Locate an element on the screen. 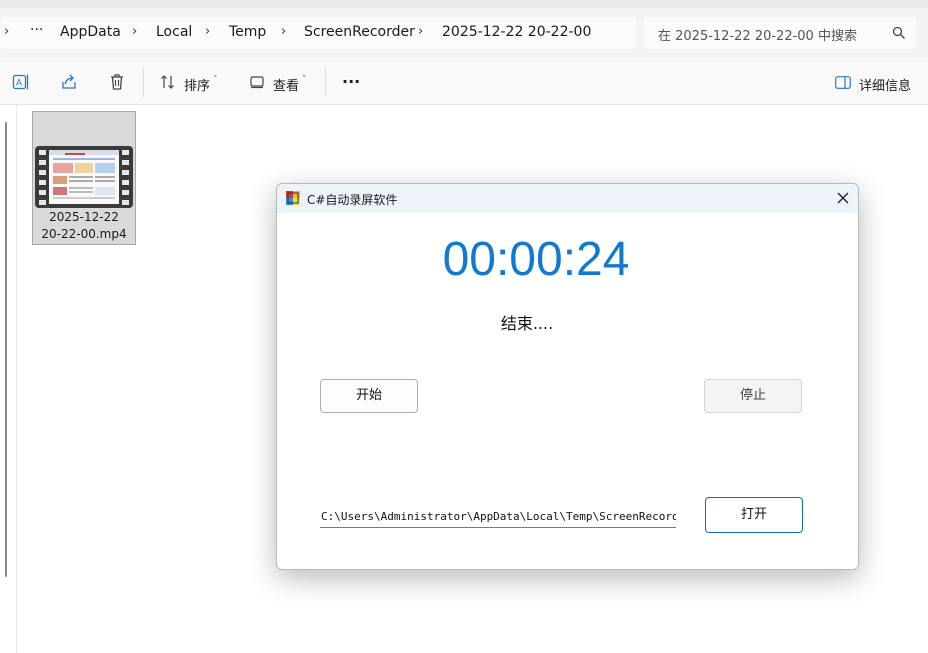  share-icon is located at coordinates (69, 82).